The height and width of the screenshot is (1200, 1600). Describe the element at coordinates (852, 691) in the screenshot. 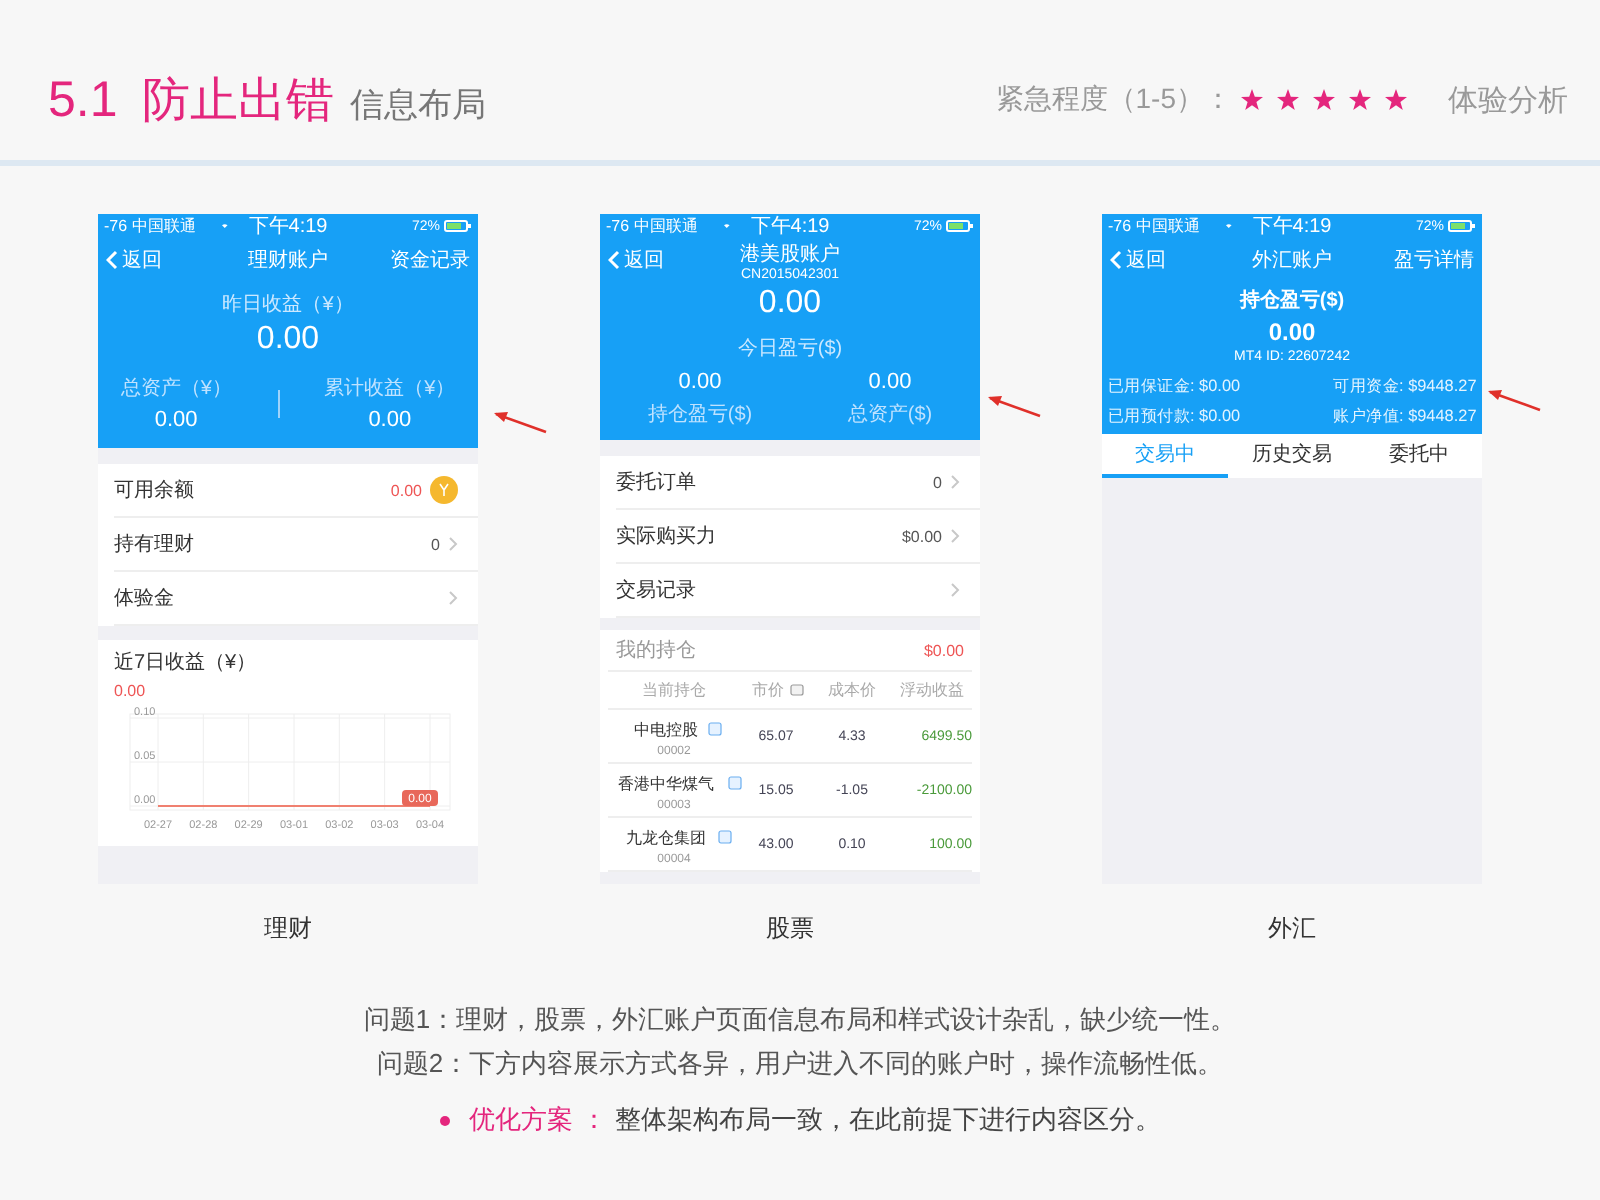

I see `column-header: 成本价` at that location.